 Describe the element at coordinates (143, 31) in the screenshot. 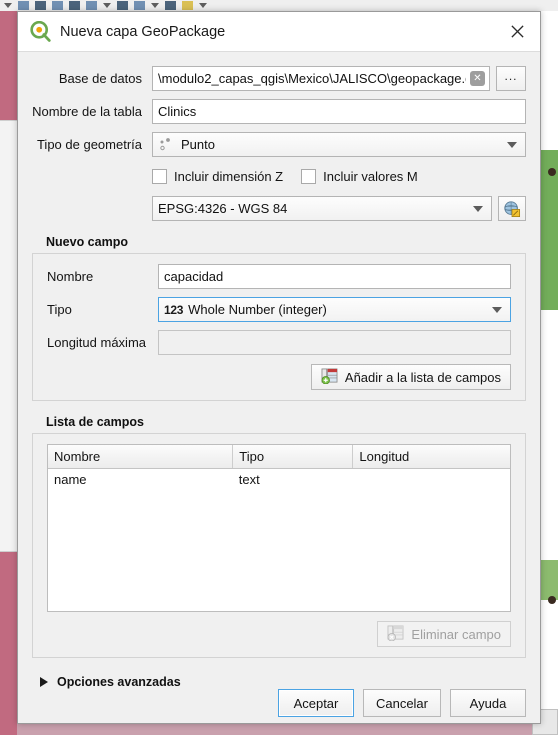

I see `dialog-title: Nueva capa GeoPackage` at that location.